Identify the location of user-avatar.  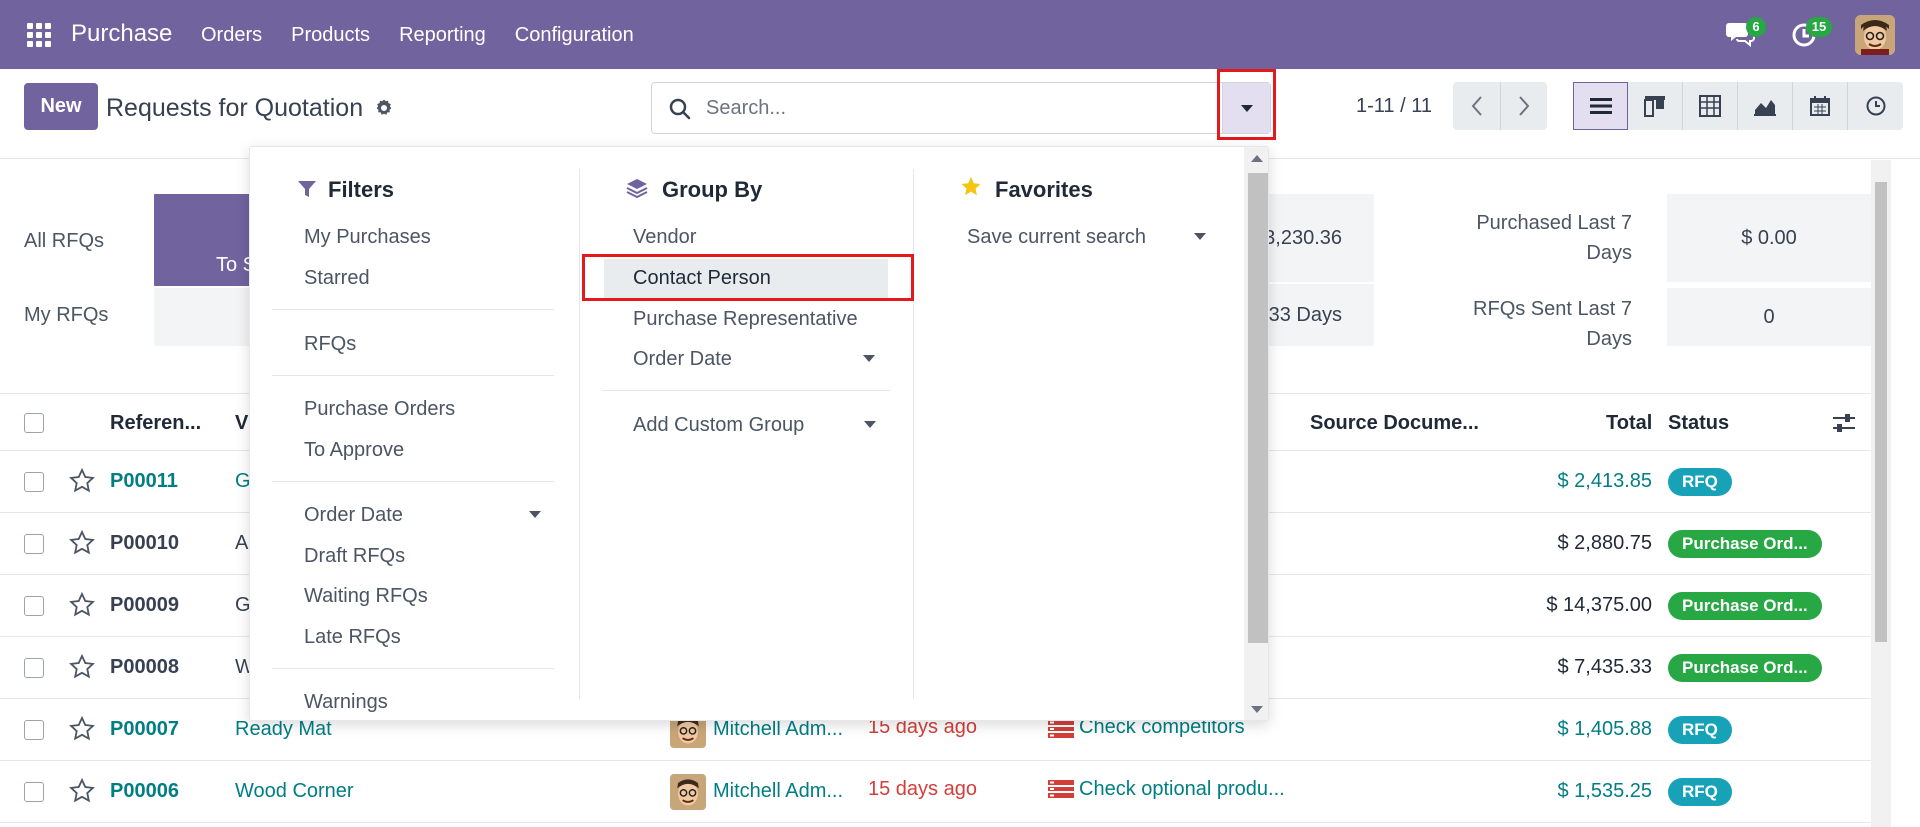
(1875, 35).